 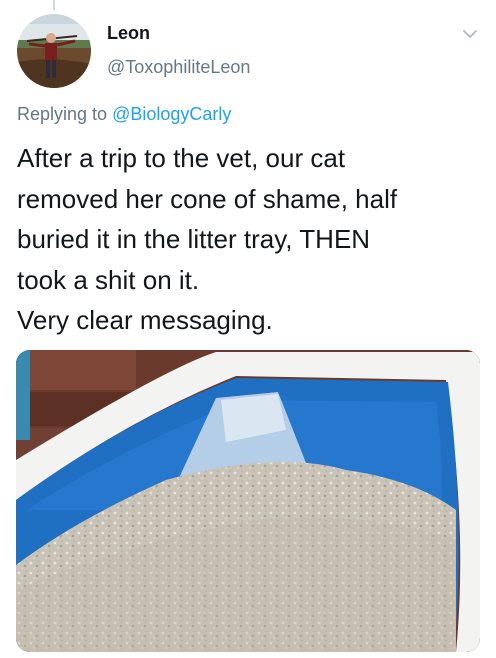 What do you see at coordinates (178, 67) in the screenshot?
I see `author-handle: @ToxophiliteLeon` at bounding box center [178, 67].